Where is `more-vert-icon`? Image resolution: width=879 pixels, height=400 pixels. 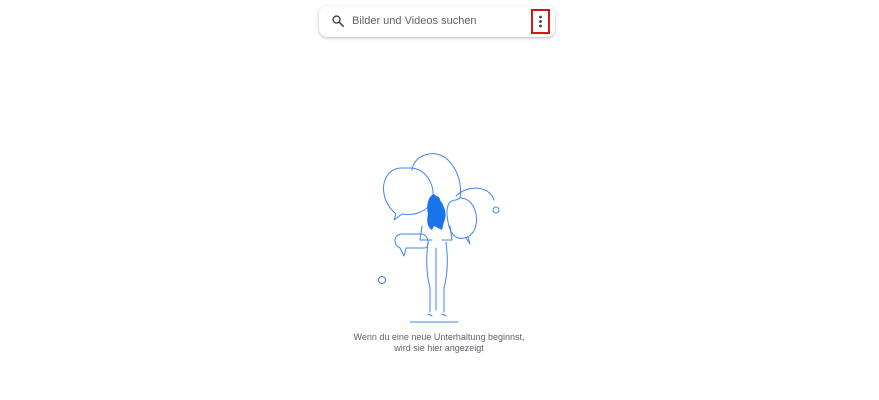 more-vert-icon is located at coordinates (540, 21).